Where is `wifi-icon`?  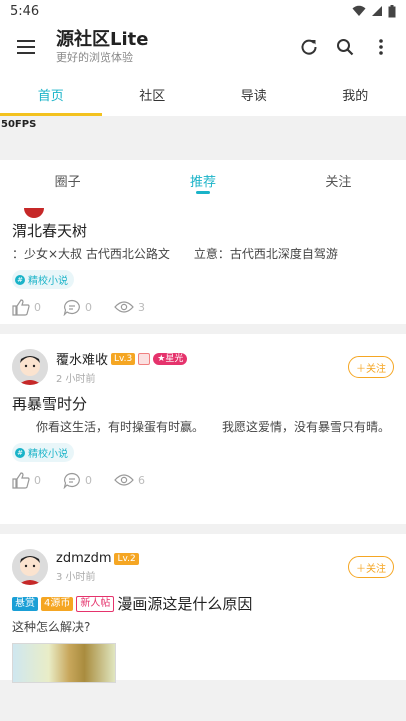 wifi-icon is located at coordinates (359, 10).